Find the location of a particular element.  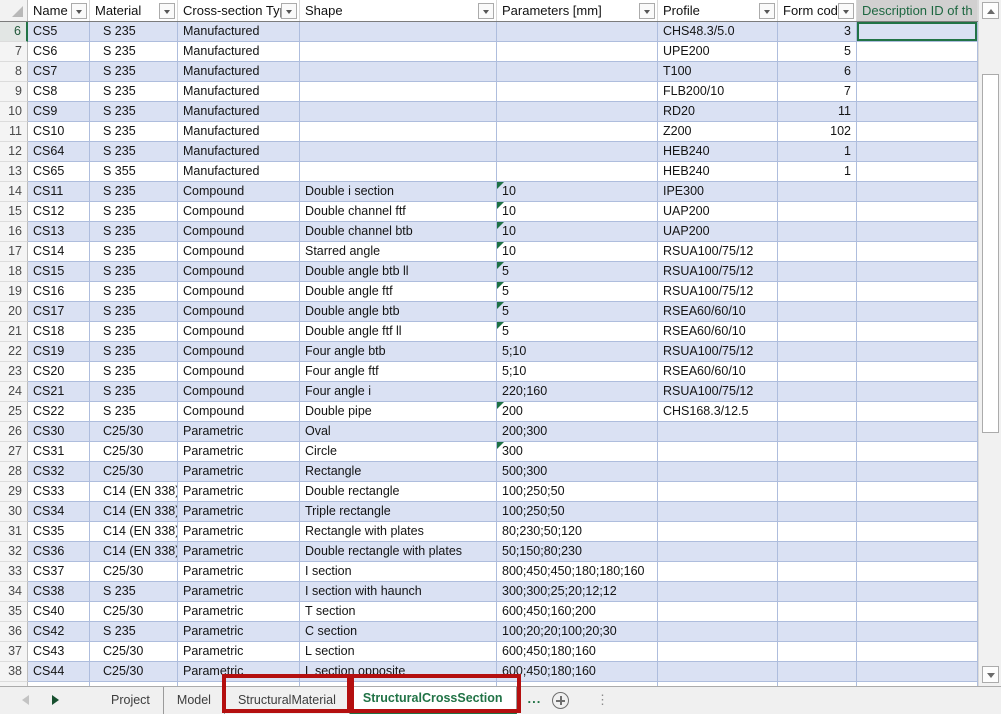

next-sheet-icon is located at coordinates (55, 700).